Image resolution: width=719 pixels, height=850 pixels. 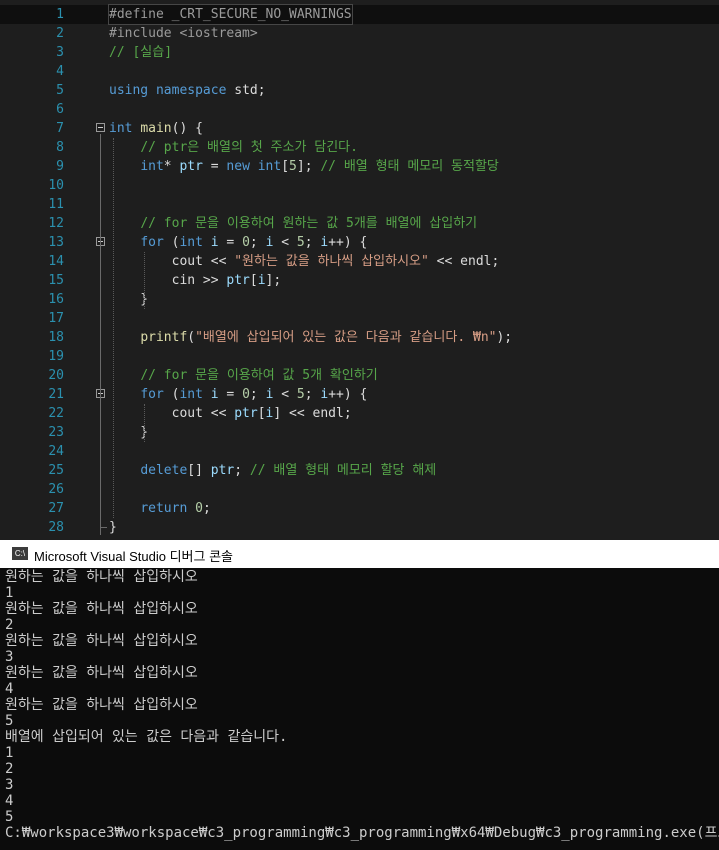 What do you see at coordinates (60, 33) in the screenshot?
I see `line-number: 2` at bounding box center [60, 33].